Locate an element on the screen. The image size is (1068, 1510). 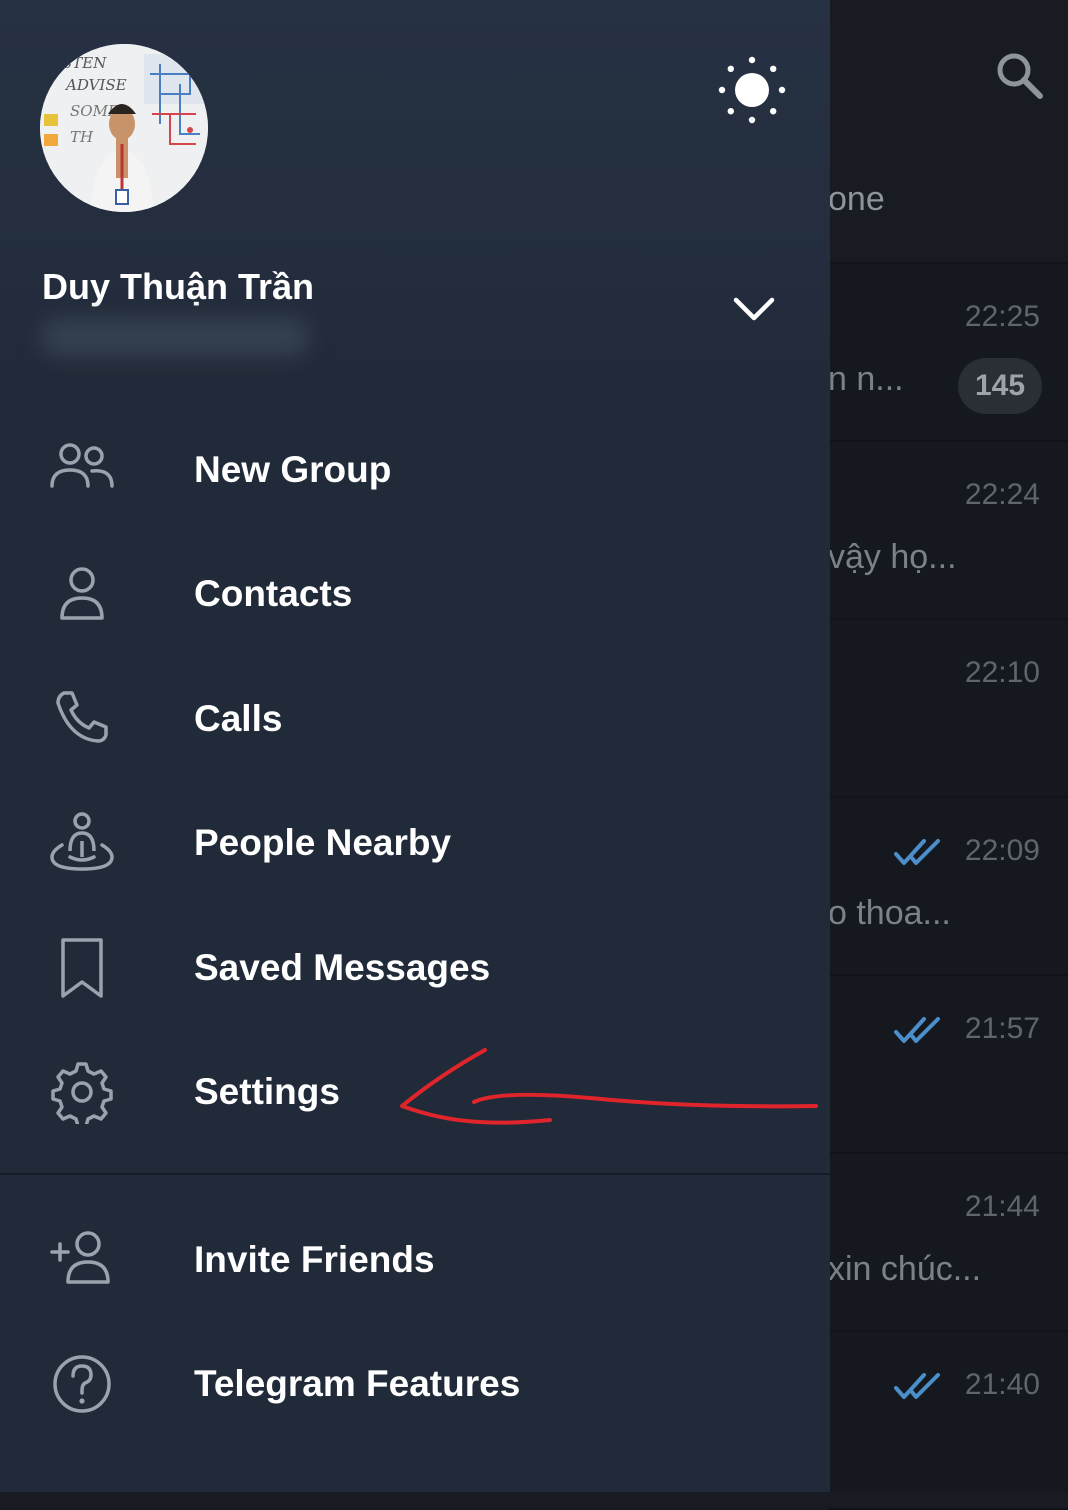
chat-time: 22:25 is located at coordinates (1002, 316).